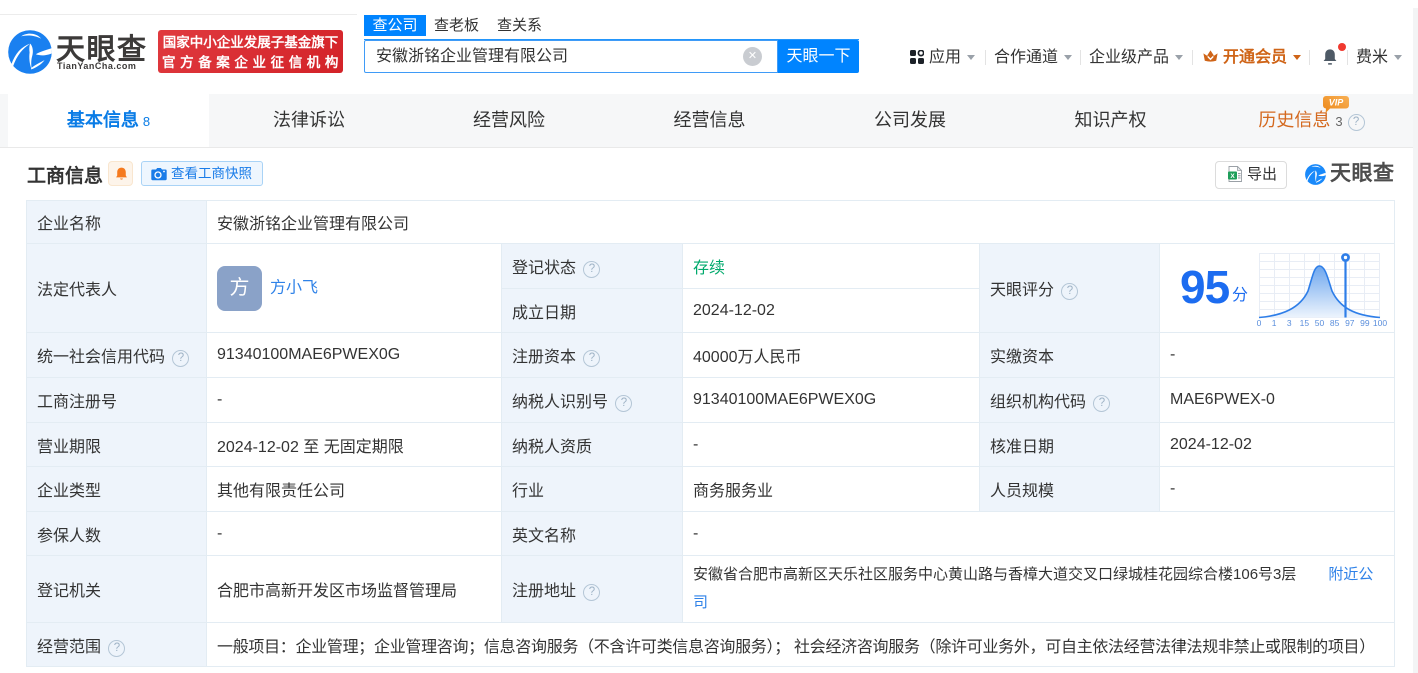 This screenshot has width=1418, height=673. Describe the element at coordinates (1380, 323) in the screenshot. I see `svg-text: 100` at that location.